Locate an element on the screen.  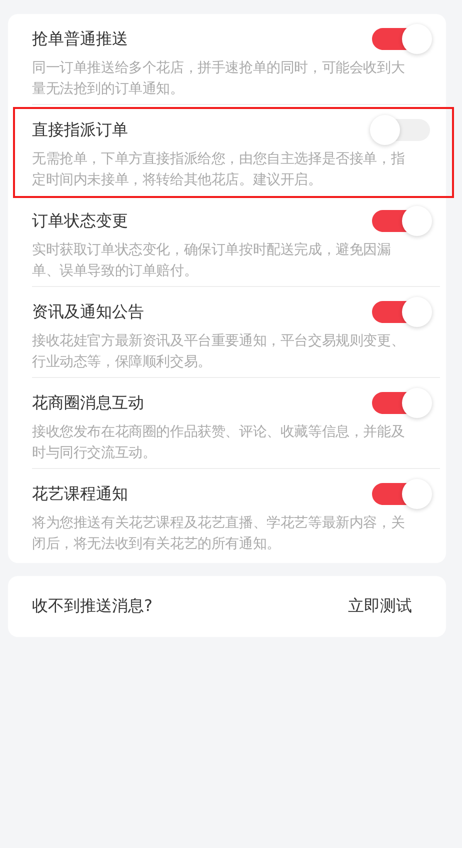
setting-description: 同一订单推送给多个花店，拼手速抢单的同时，可能会收到大量无法抢到的订单通知。 is located at coordinates (219, 79).